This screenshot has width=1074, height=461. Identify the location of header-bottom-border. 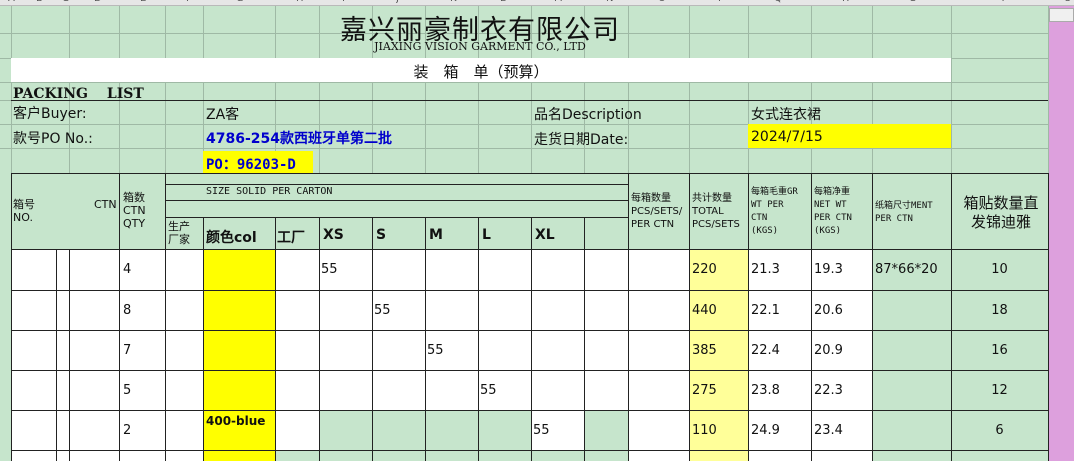
(529, 249).